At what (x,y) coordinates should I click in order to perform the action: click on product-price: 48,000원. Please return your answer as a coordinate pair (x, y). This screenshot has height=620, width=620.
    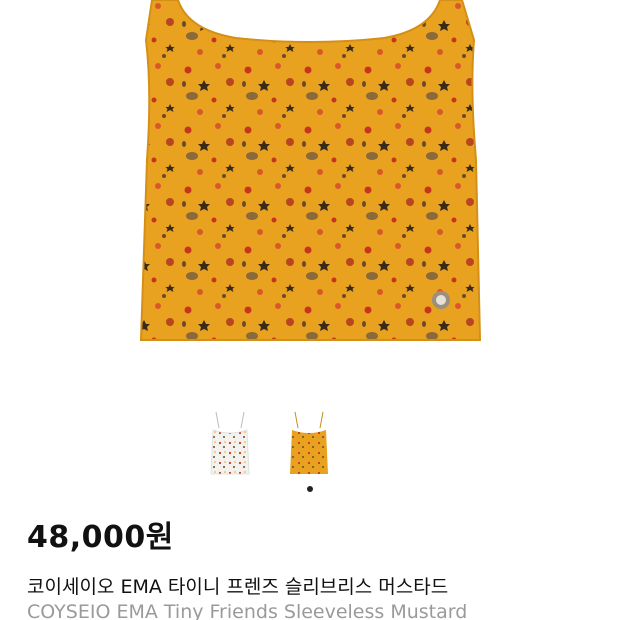
    Looking at the image, I should click on (100, 537).